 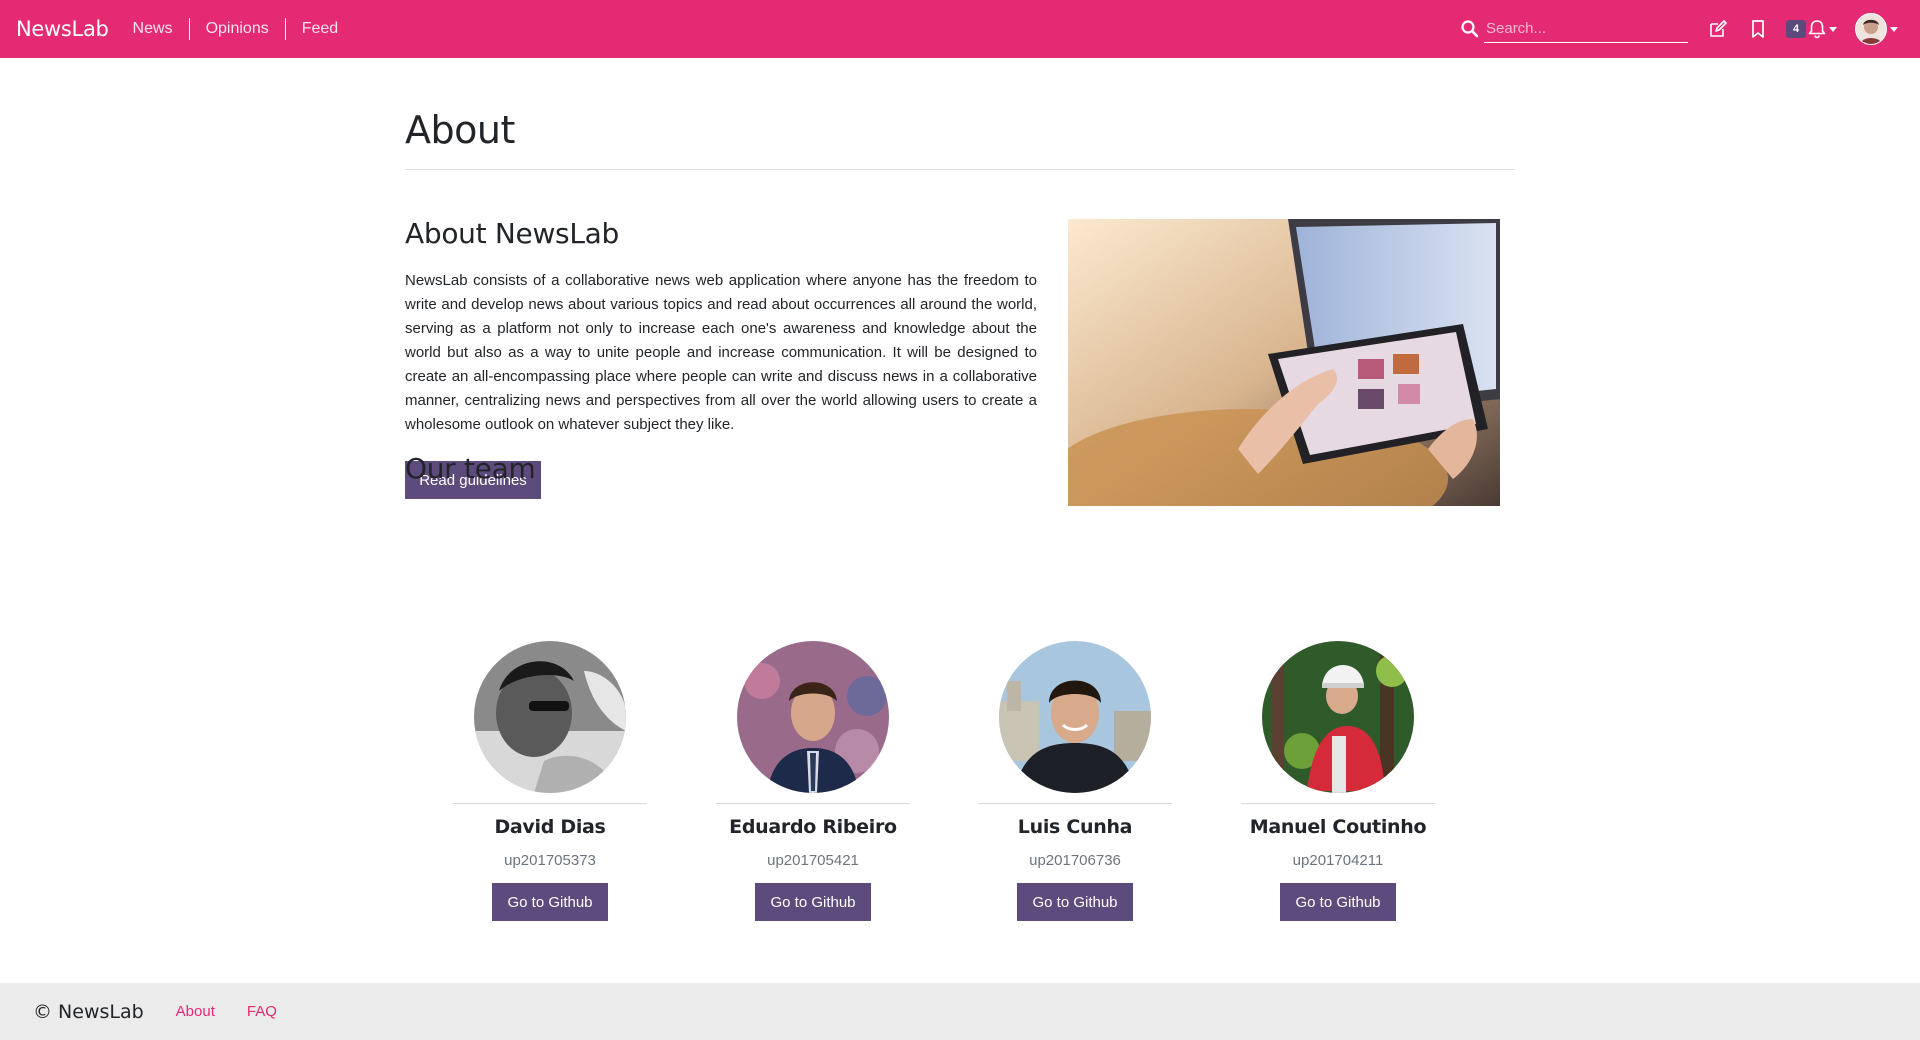 I want to click on member-name: Manuel Coutinho, so click(x=1338, y=827).